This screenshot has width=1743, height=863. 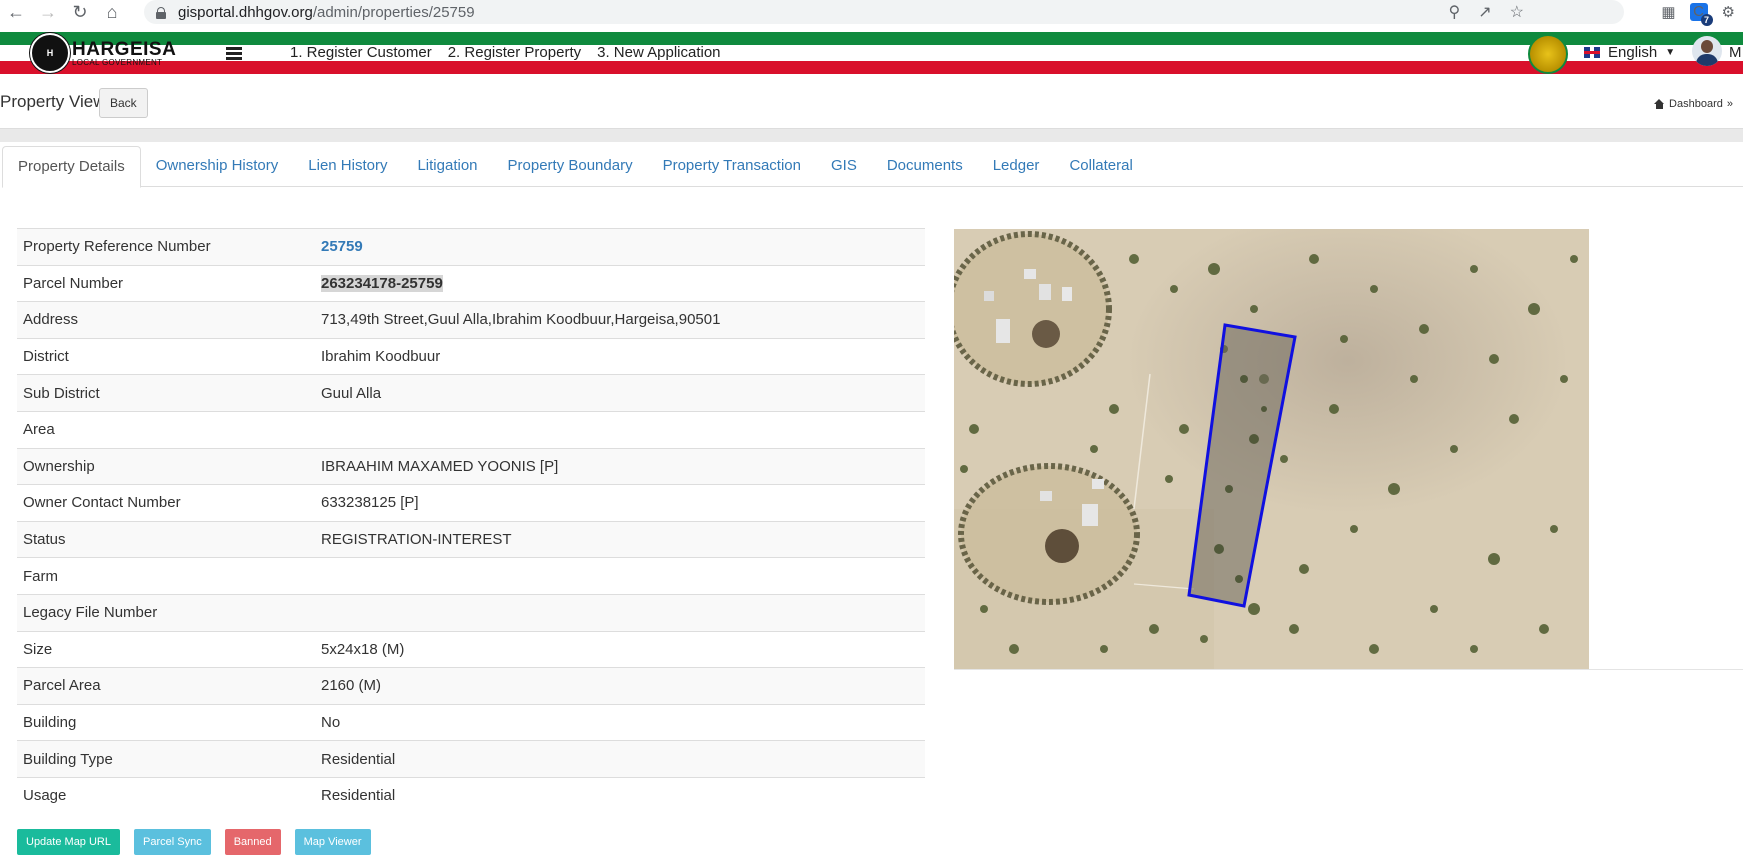 I want to click on row-value: 2160 (M), so click(x=351, y=686).